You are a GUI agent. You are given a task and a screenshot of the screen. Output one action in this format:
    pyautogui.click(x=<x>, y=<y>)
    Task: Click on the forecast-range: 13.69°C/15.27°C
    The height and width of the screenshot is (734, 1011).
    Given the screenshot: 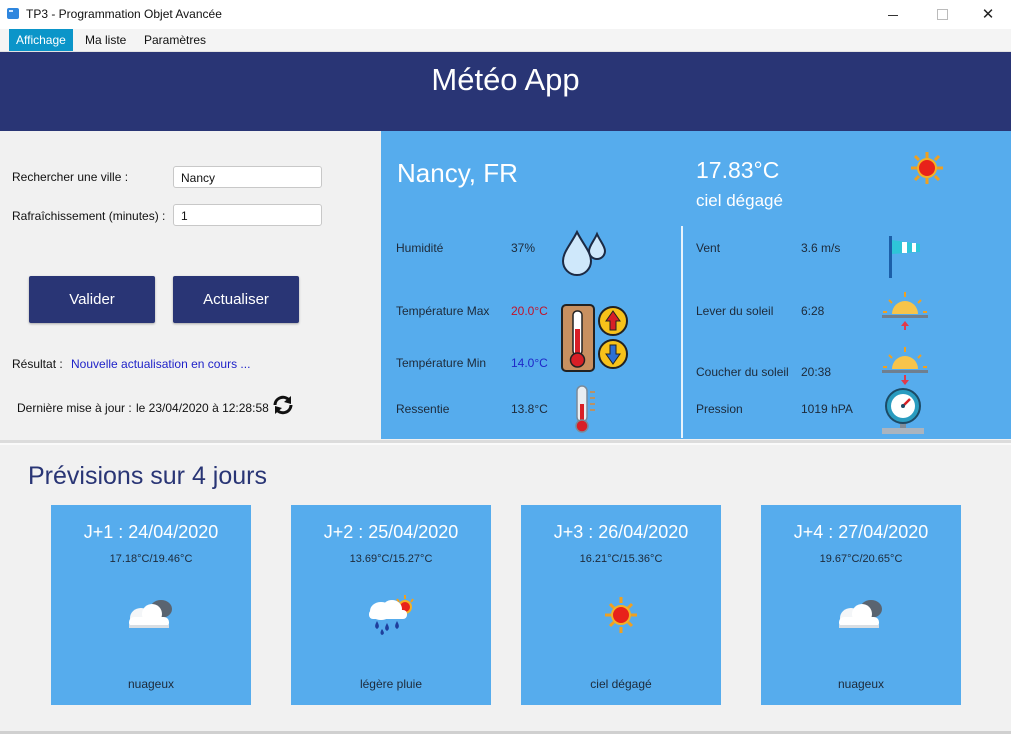 What is the action you would take?
    pyautogui.click(x=391, y=559)
    